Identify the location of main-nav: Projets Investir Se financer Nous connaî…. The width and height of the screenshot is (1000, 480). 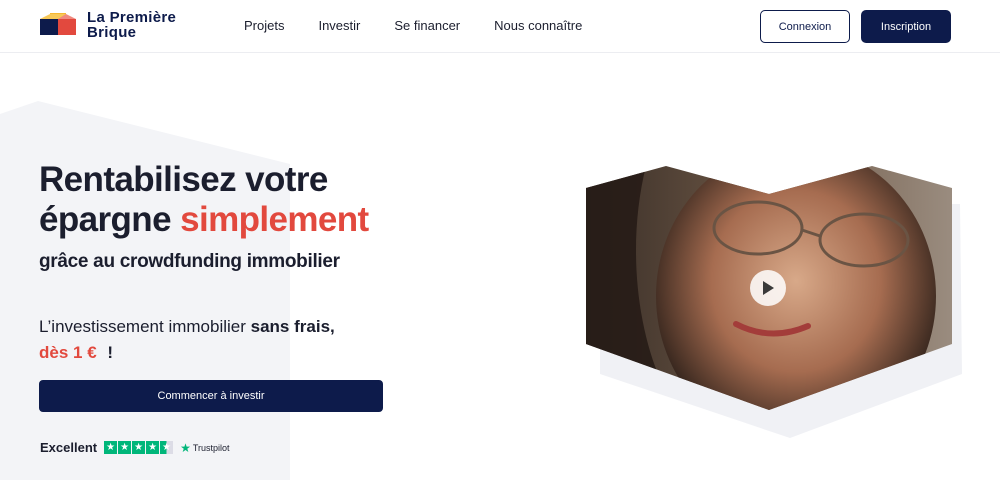
(430, 26).